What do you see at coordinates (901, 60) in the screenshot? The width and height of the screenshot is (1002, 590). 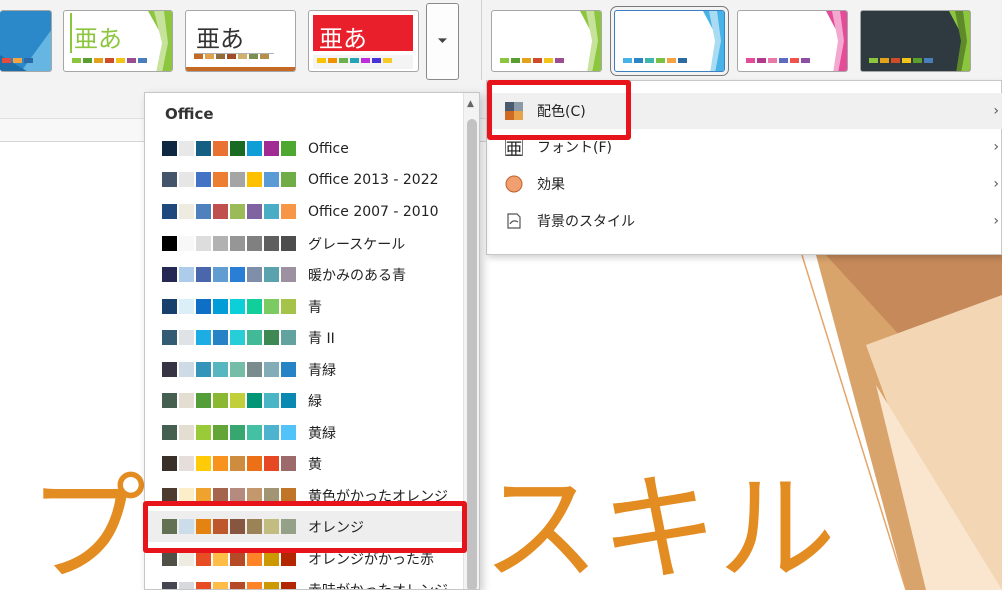 I see `variant-thumbnail-4-palette` at bounding box center [901, 60].